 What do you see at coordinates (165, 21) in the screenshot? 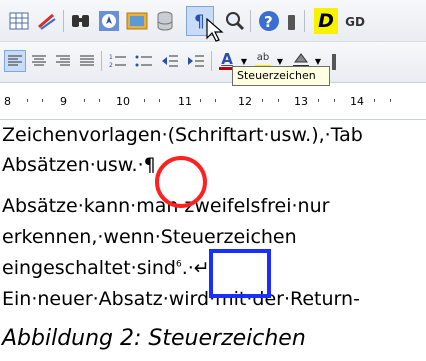
I see `datasource-icon` at bounding box center [165, 21].